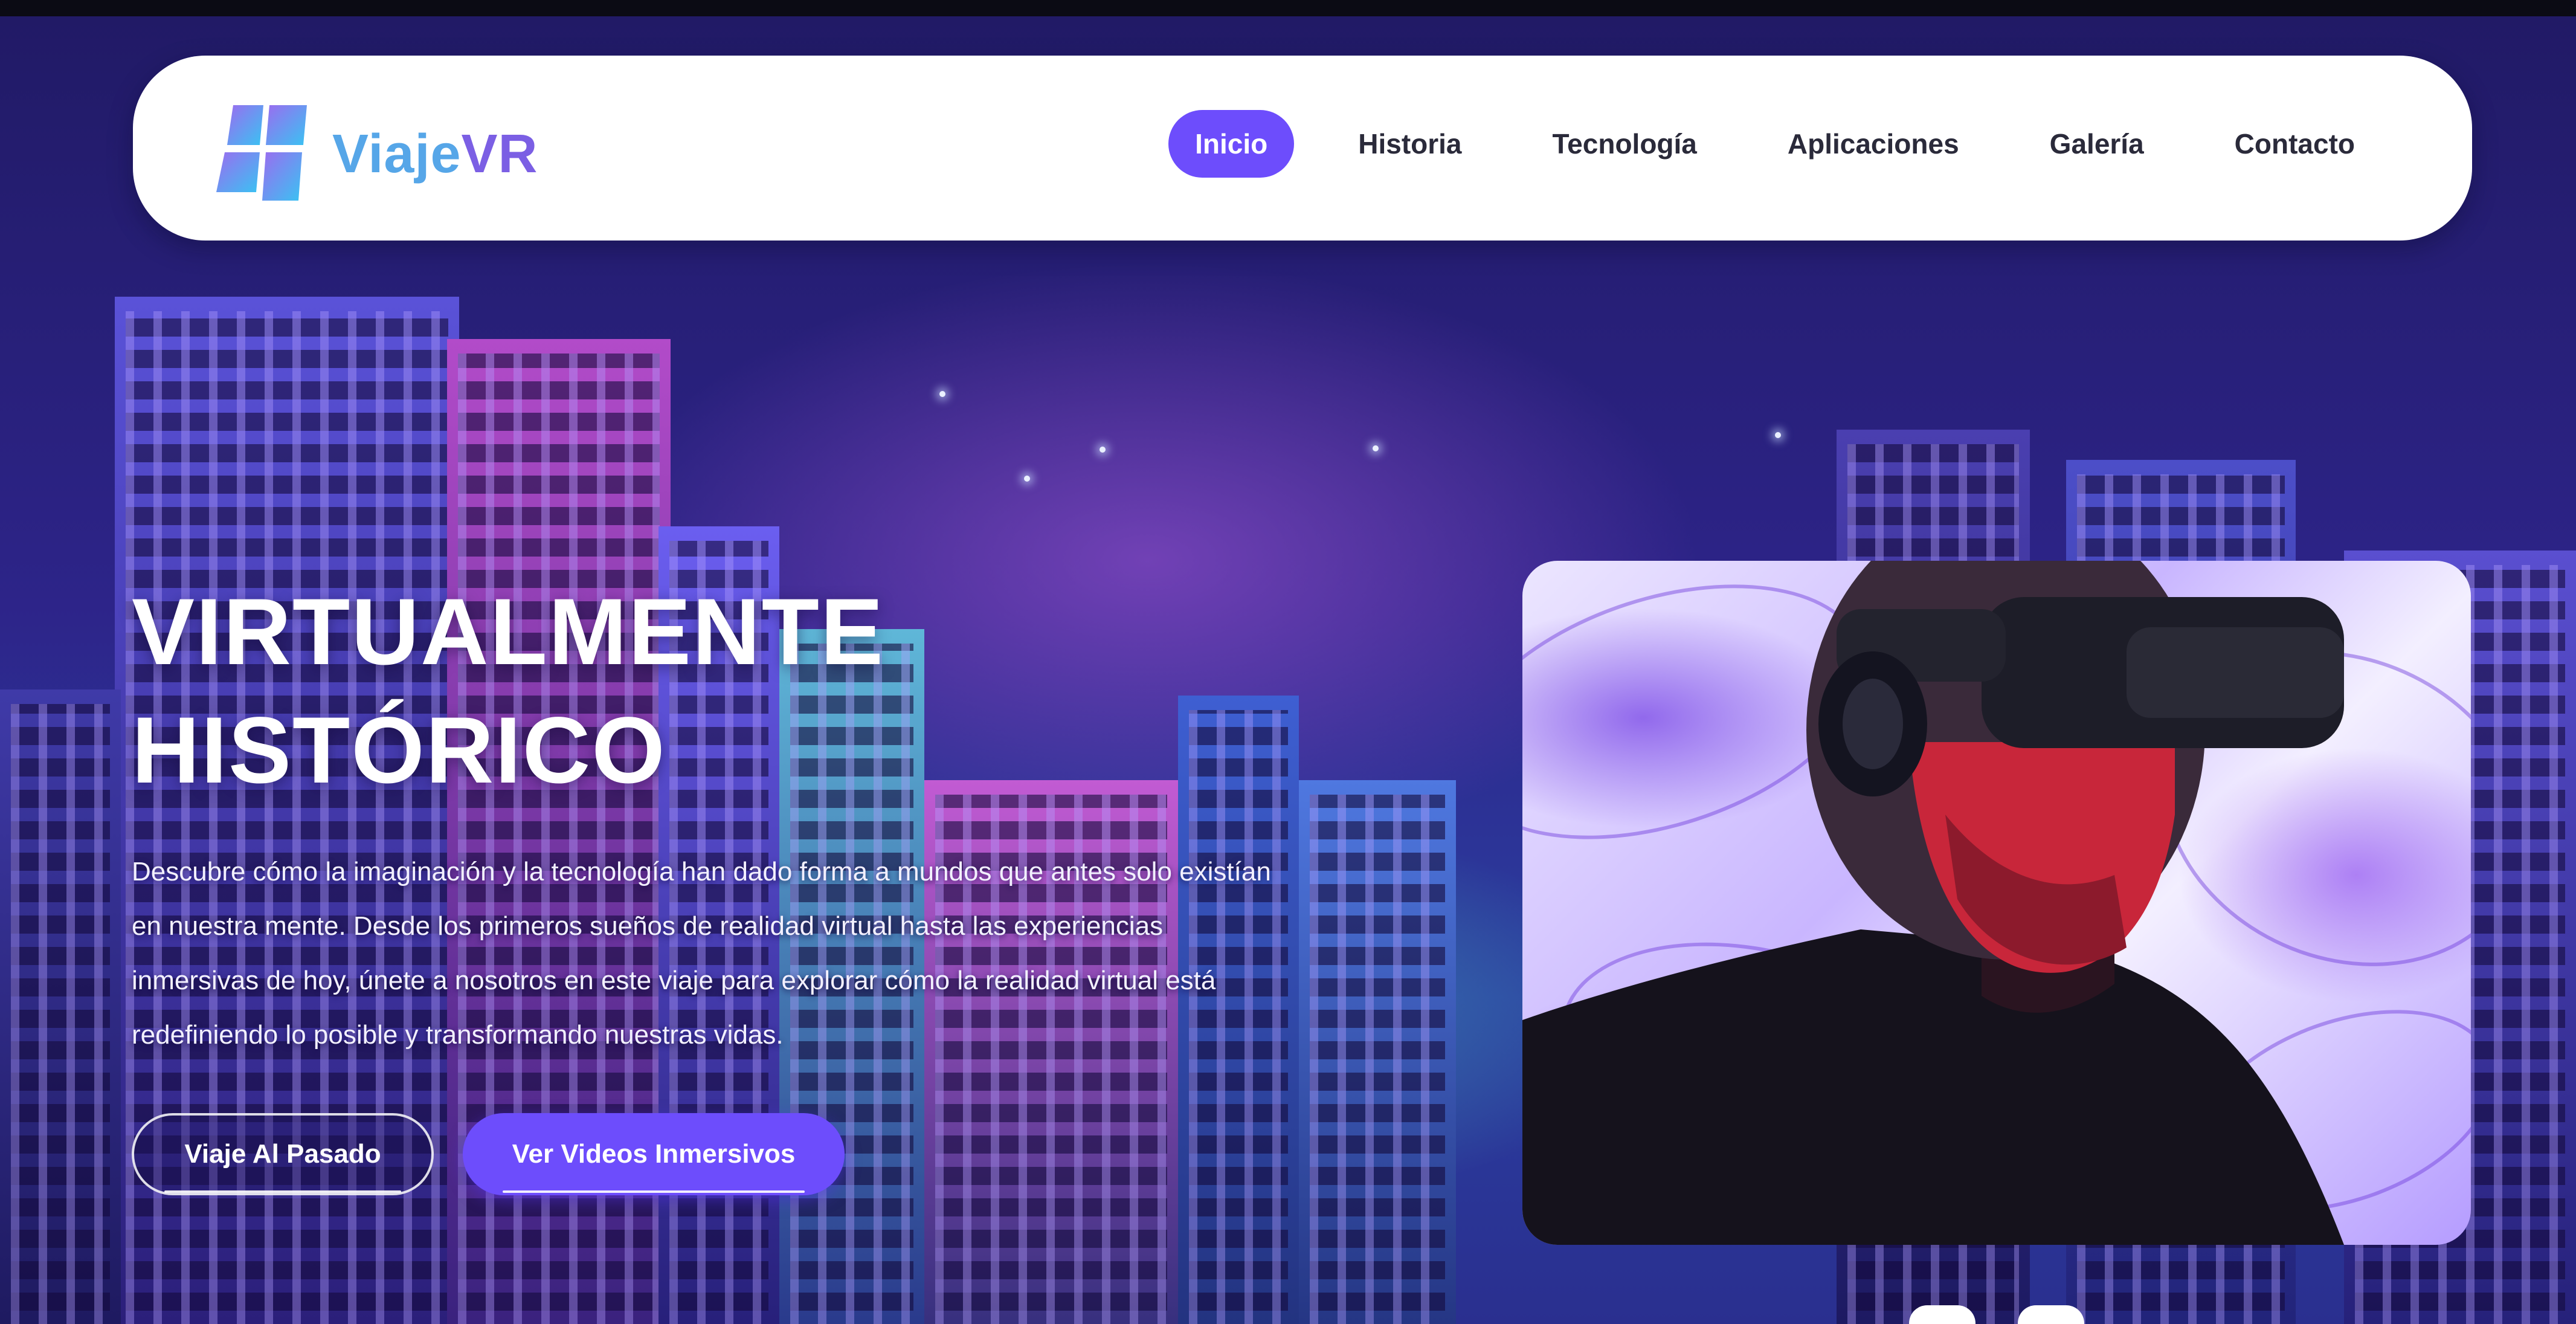  What do you see at coordinates (499, 154) in the screenshot?
I see `brand-name-part2: VR` at bounding box center [499, 154].